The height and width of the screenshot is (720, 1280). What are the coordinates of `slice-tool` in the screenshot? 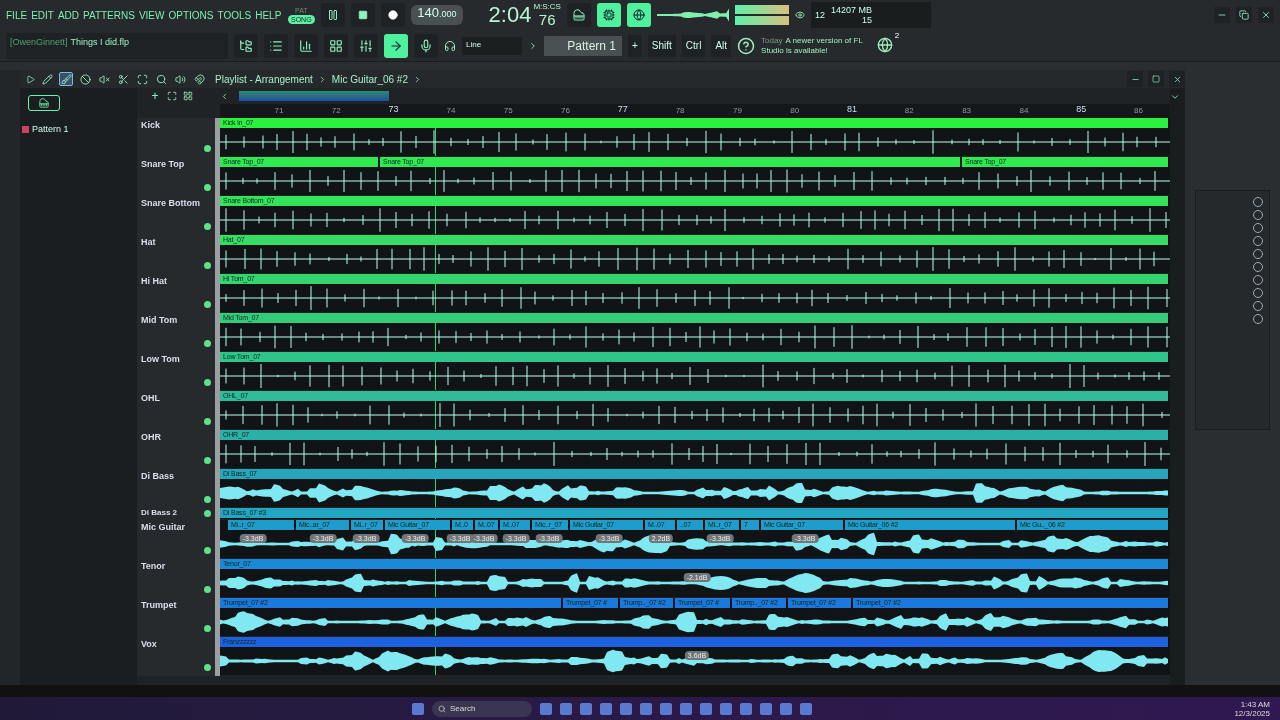 It's located at (123, 79).